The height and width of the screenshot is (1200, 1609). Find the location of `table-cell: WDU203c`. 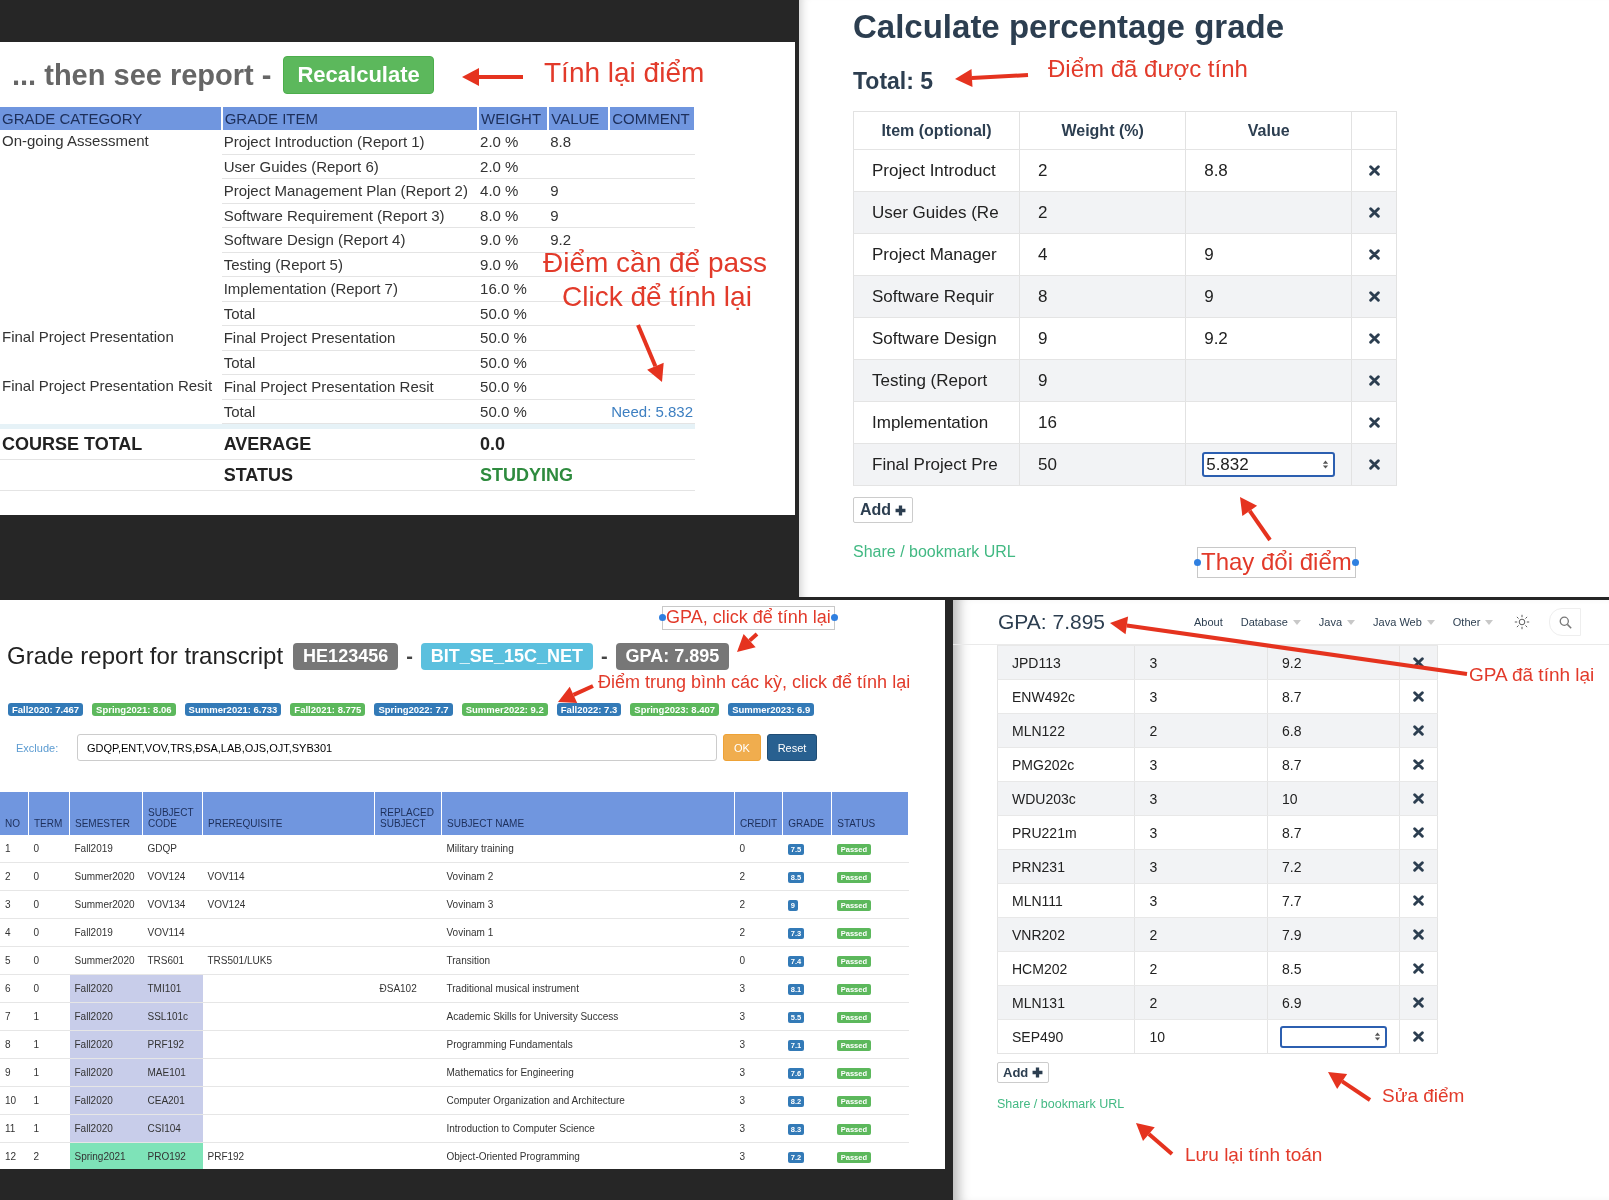

table-cell: WDU203c is located at coordinates (1044, 798).